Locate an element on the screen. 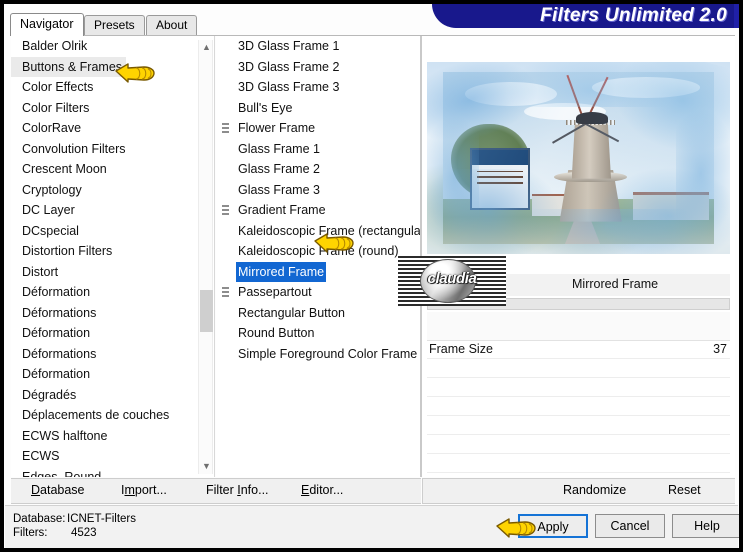 The image size is (743, 552). claudia-watermark: claudia is located at coordinates (452, 281).